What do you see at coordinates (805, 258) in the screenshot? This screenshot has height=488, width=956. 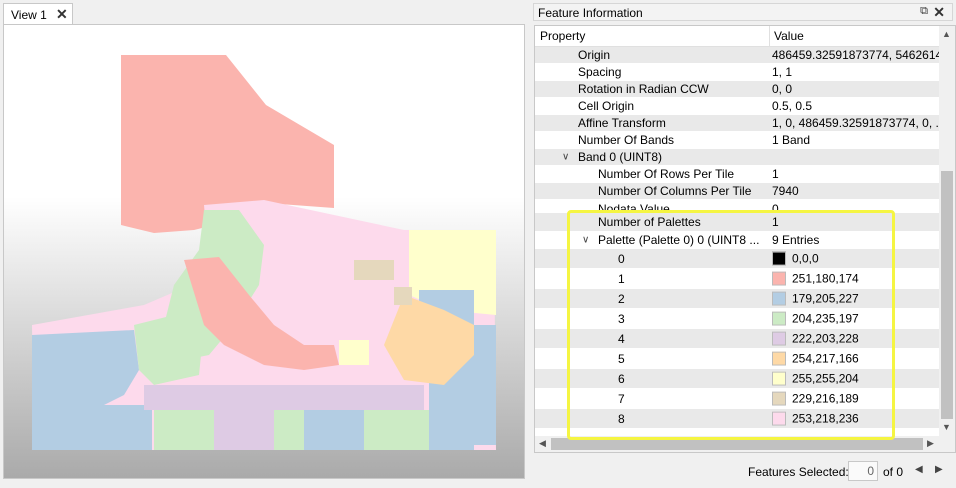 I see `palette-rgb: 0,0,0` at bounding box center [805, 258].